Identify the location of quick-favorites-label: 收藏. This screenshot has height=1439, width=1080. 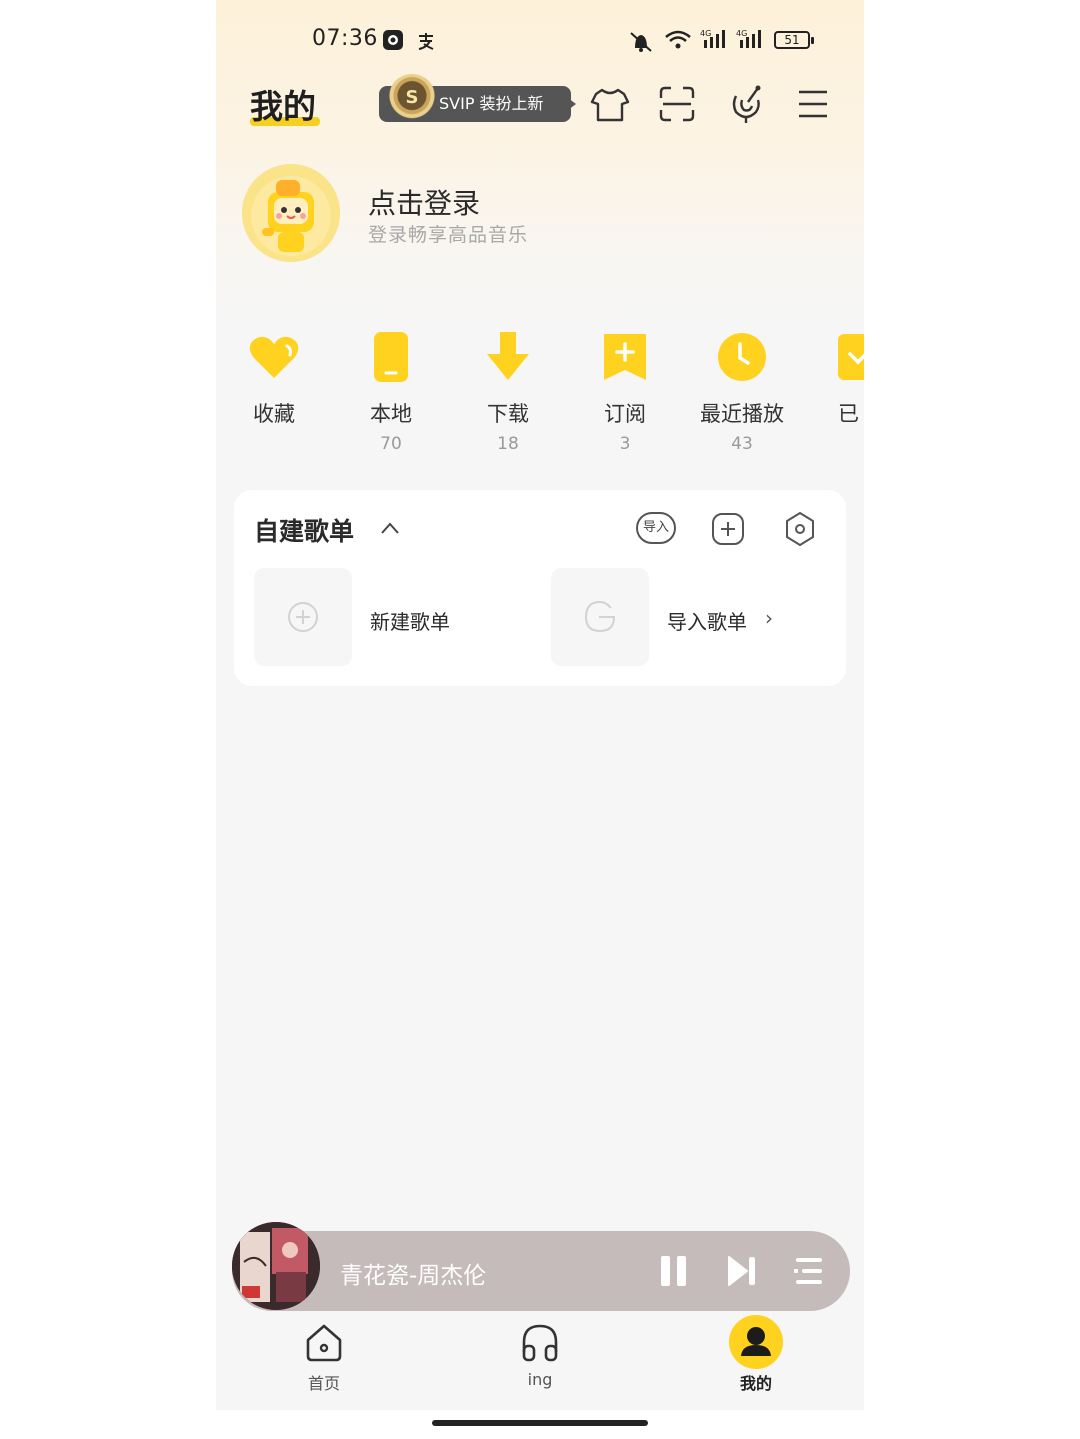
(274, 414).